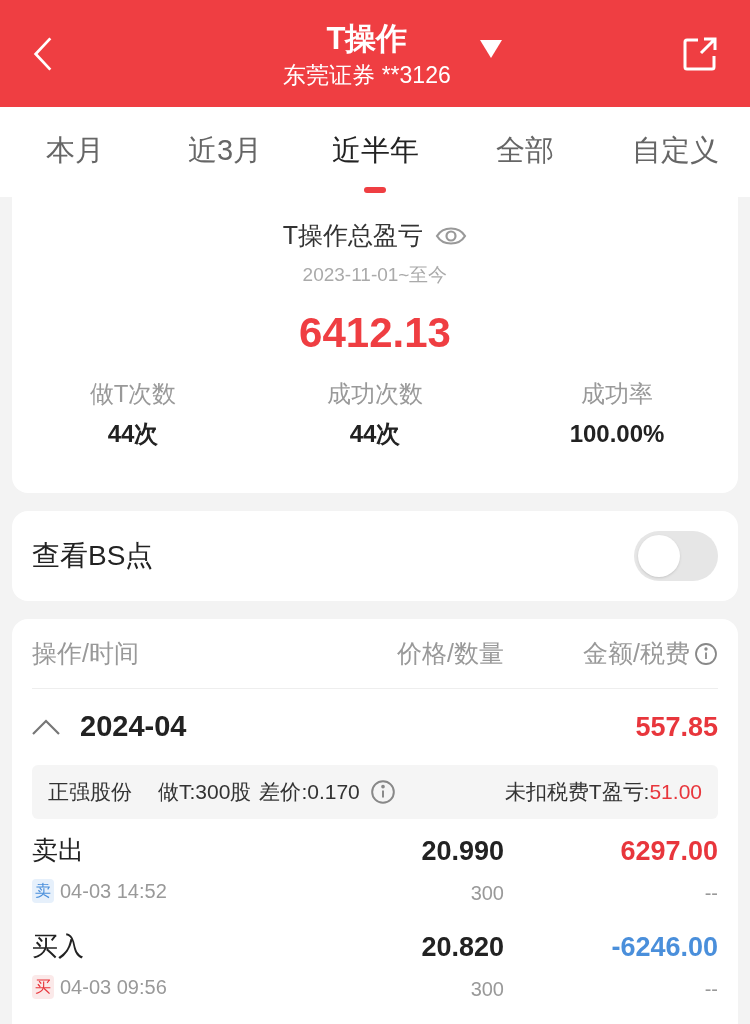  Describe the element at coordinates (90, 792) in the screenshot. I see `stock-name: 正强股份` at that location.